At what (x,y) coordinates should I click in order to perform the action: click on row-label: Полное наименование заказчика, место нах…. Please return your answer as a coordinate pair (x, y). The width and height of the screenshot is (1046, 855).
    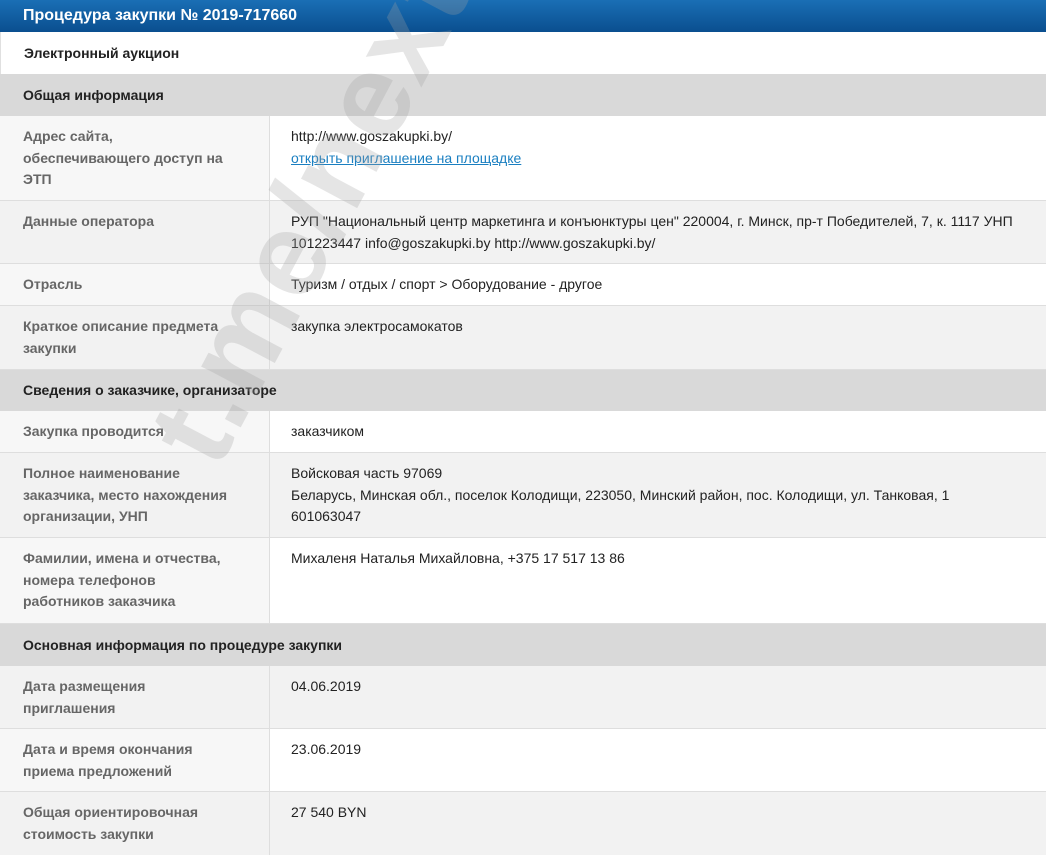
    Looking at the image, I should click on (135, 495).